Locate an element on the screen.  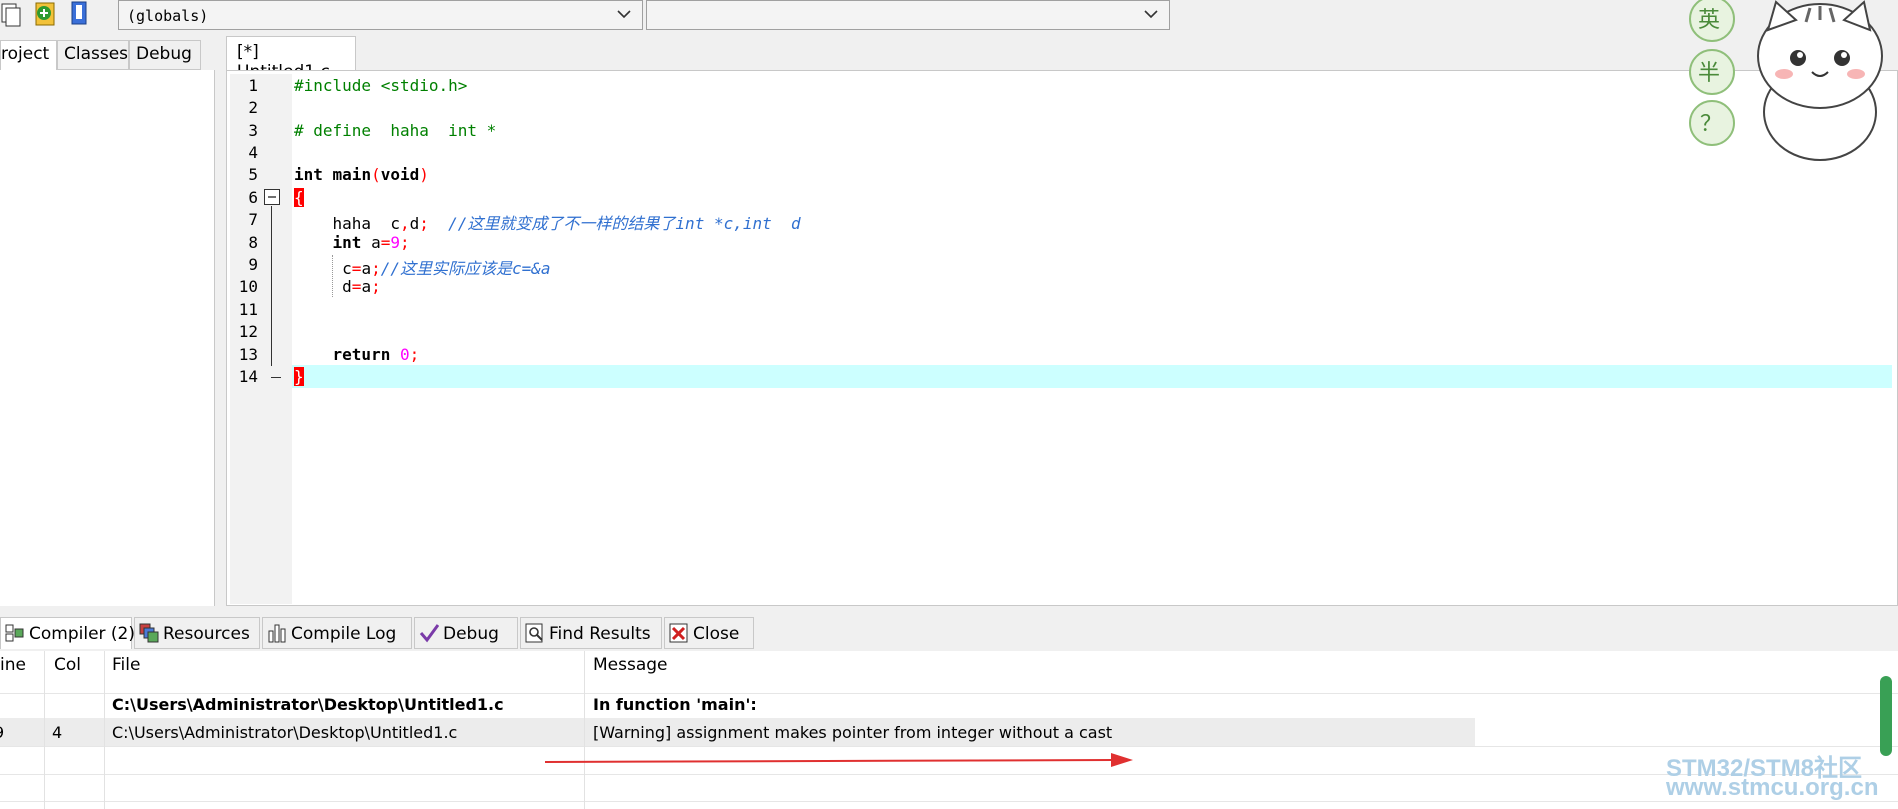
code-line: { is located at coordinates (299, 197).